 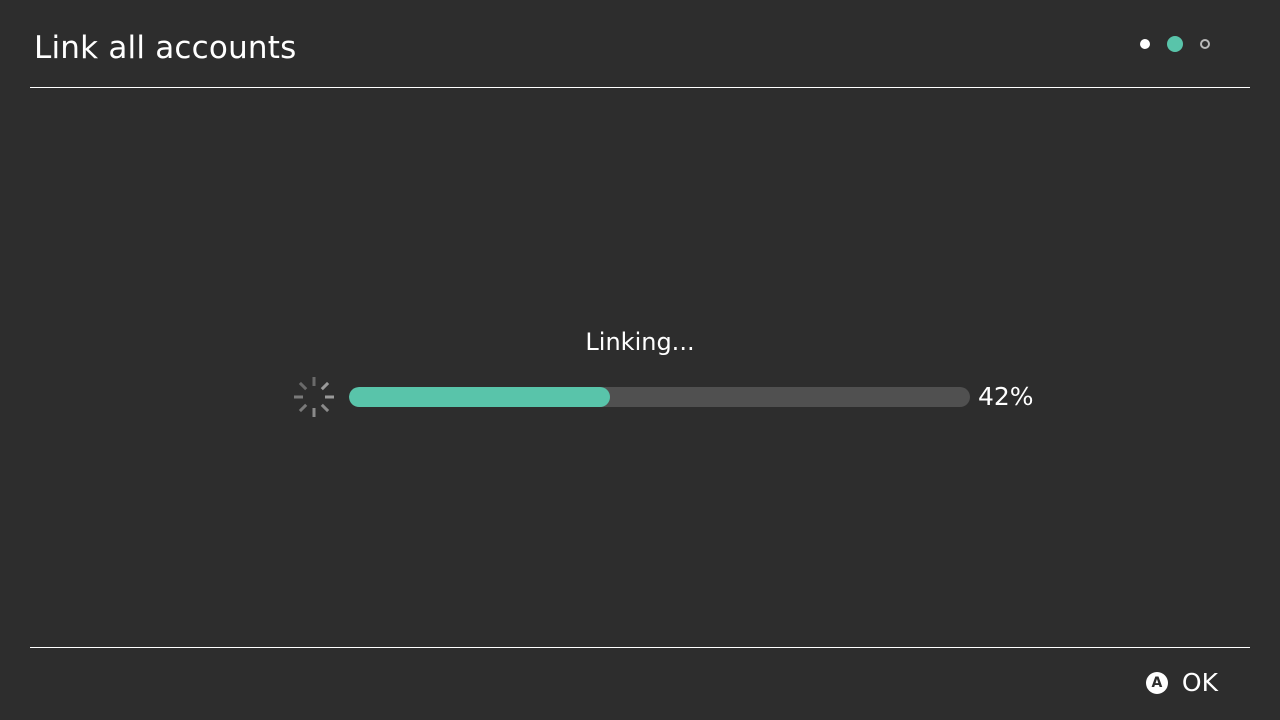 I want to click on step-dot-current, so click(x=1175, y=44).